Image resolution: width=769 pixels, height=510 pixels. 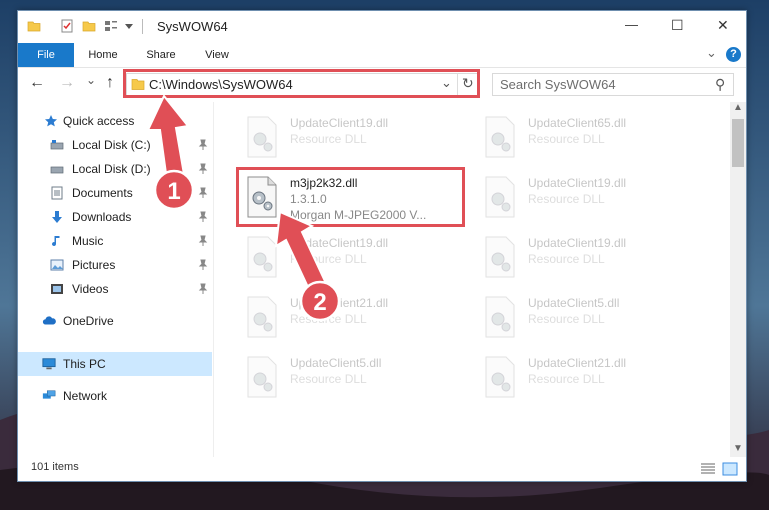 What do you see at coordinates (57, 289) in the screenshot?
I see `videos-icon` at bounding box center [57, 289].